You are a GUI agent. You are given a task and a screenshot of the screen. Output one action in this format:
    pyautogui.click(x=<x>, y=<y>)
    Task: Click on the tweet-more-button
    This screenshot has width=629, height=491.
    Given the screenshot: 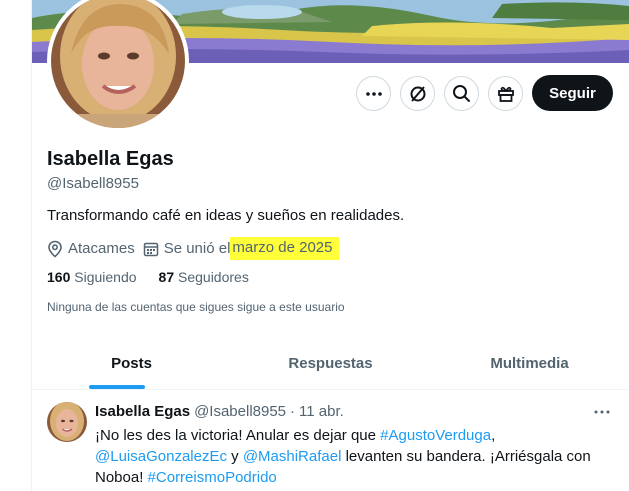 What is the action you would take?
    pyautogui.click(x=602, y=412)
    